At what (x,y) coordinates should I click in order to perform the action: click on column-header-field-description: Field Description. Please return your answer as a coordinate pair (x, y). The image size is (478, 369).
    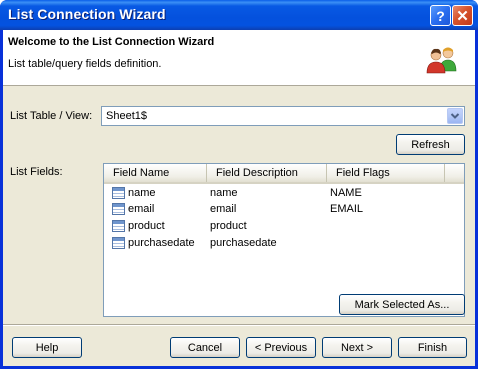
    Looking at the image, I should click on (267, 173).